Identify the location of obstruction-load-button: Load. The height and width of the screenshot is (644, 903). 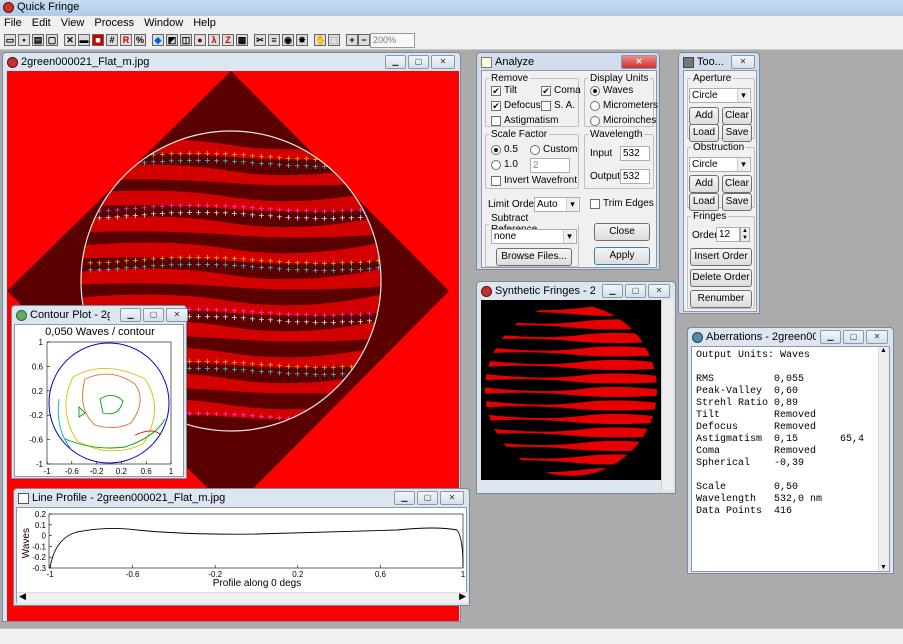
(704, 202).